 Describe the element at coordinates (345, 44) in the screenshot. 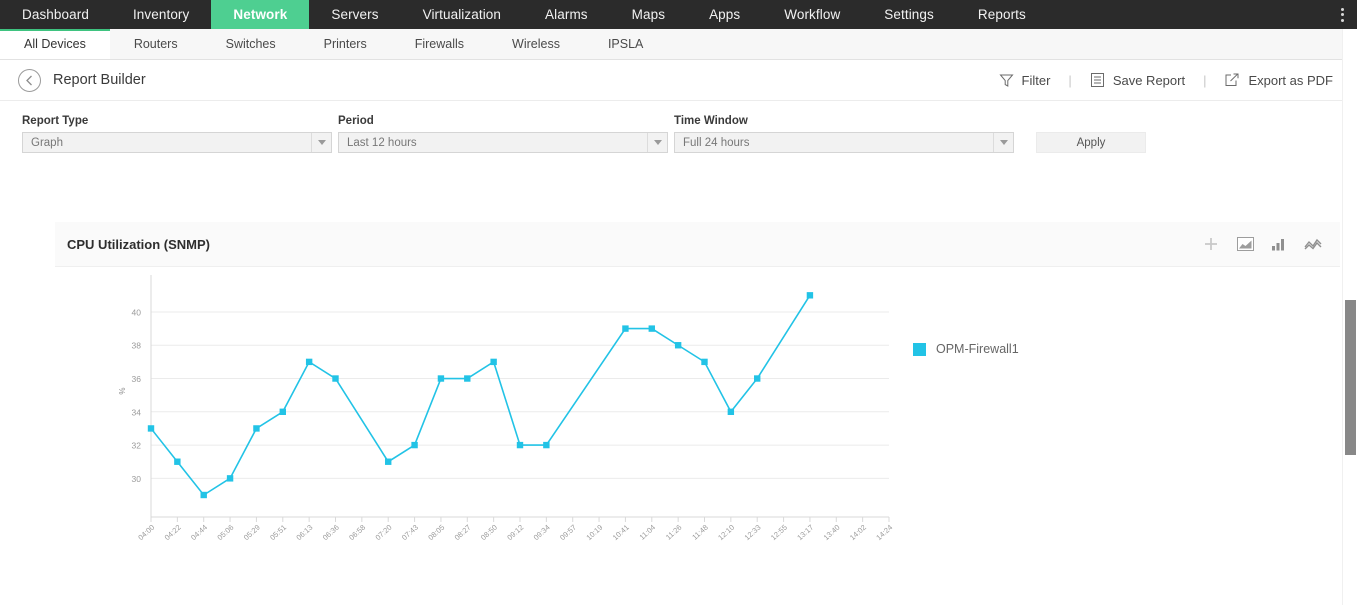

I see `subnav-item-printers: Printers` at that location.